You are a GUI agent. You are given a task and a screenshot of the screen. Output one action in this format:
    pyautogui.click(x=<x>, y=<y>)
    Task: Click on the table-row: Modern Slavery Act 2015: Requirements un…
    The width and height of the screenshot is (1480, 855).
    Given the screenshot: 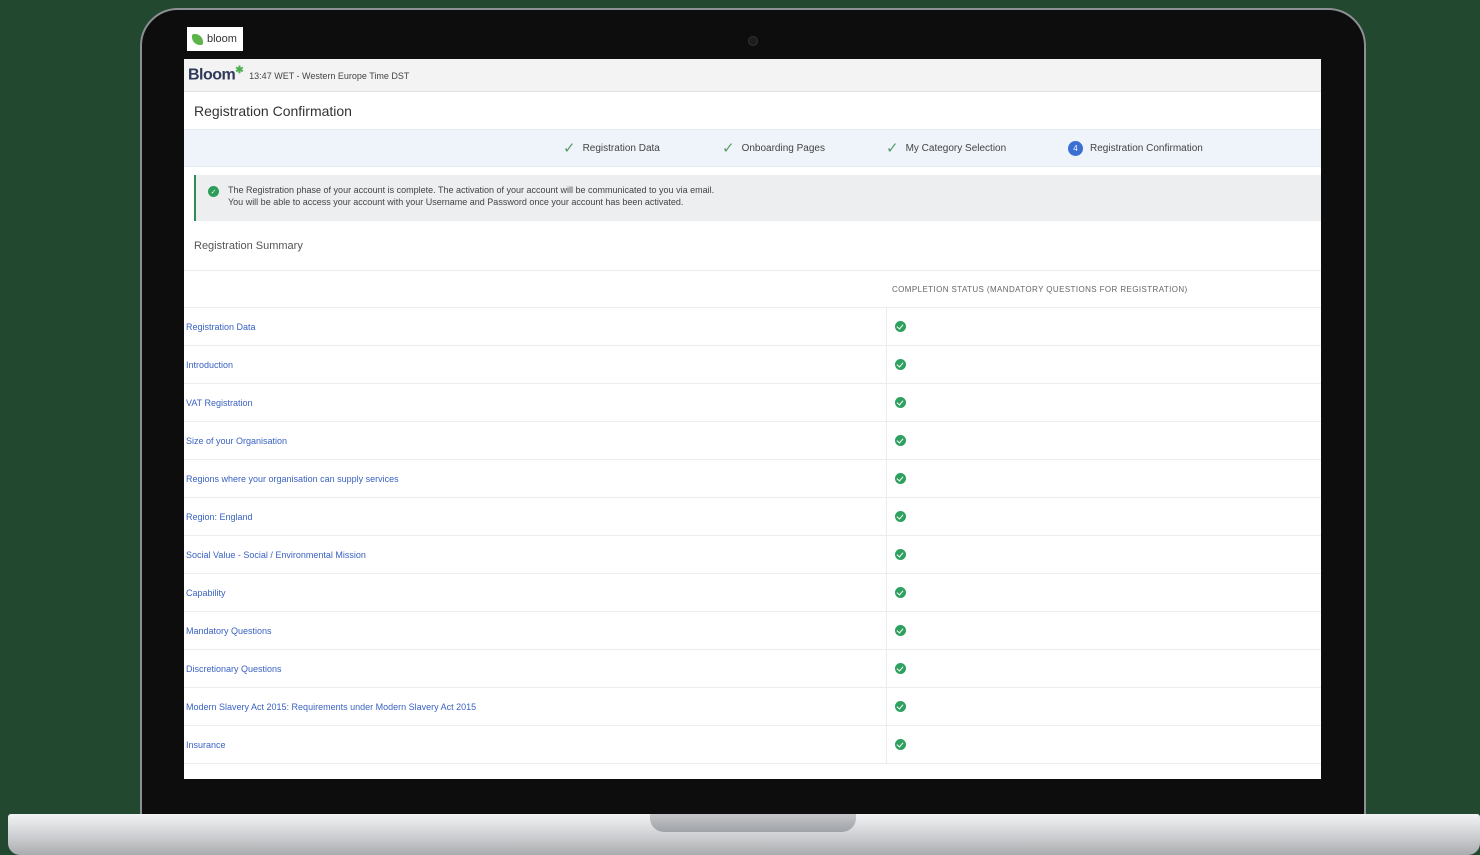 What is the action you would take?
    pyautogui.click(x=752, y=707)
    